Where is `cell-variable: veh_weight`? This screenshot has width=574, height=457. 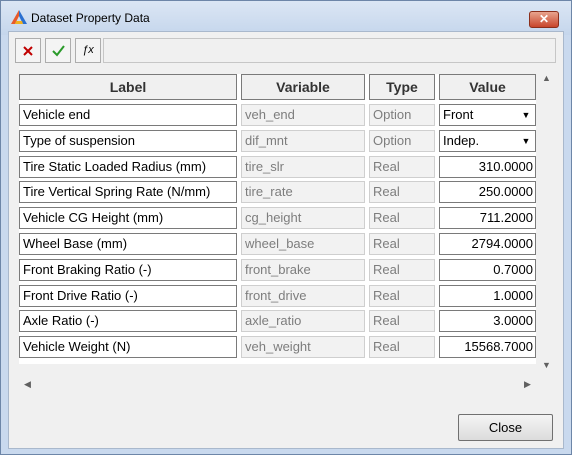 cell-variable: veh_weight is located at coordinates (303, 347).